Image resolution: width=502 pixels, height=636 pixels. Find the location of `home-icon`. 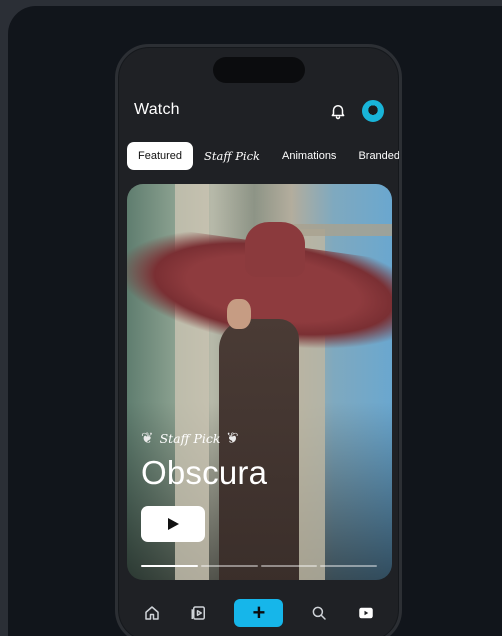

home-icon is located at coordinates (151, 613).